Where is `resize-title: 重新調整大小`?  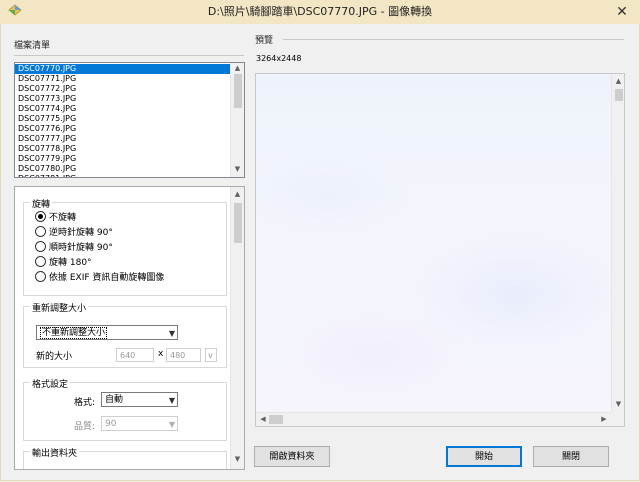
resize-title: 重新調整大小 is located at coordinates (59, 307).